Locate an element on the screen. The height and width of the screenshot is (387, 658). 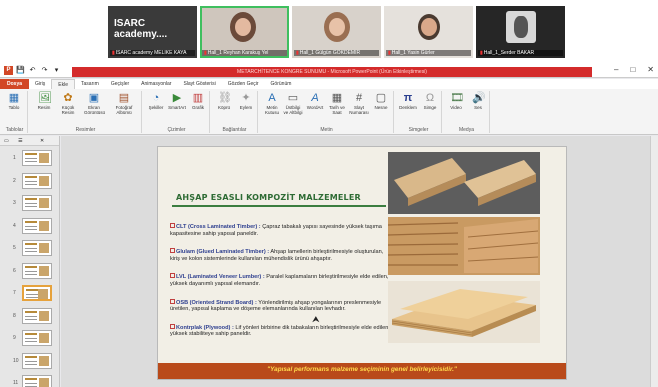
video-button: 🎞 Video is located at coordinates (456, 101).